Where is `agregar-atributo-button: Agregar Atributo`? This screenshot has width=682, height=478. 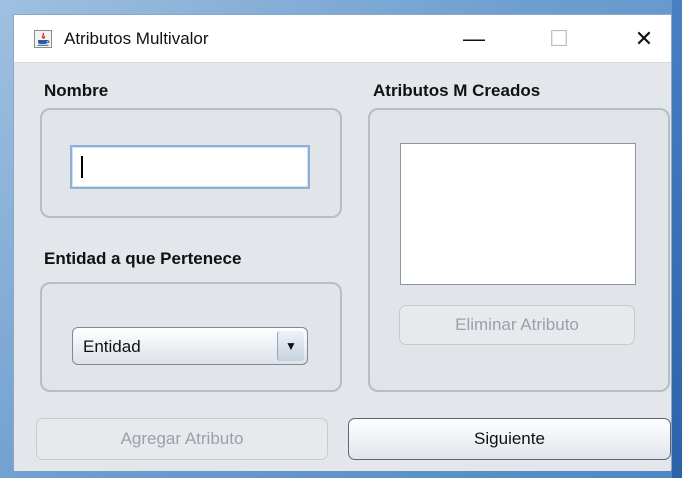
agregar-atributo-button: Agregar Atributo is located at coordinates (182, 439).